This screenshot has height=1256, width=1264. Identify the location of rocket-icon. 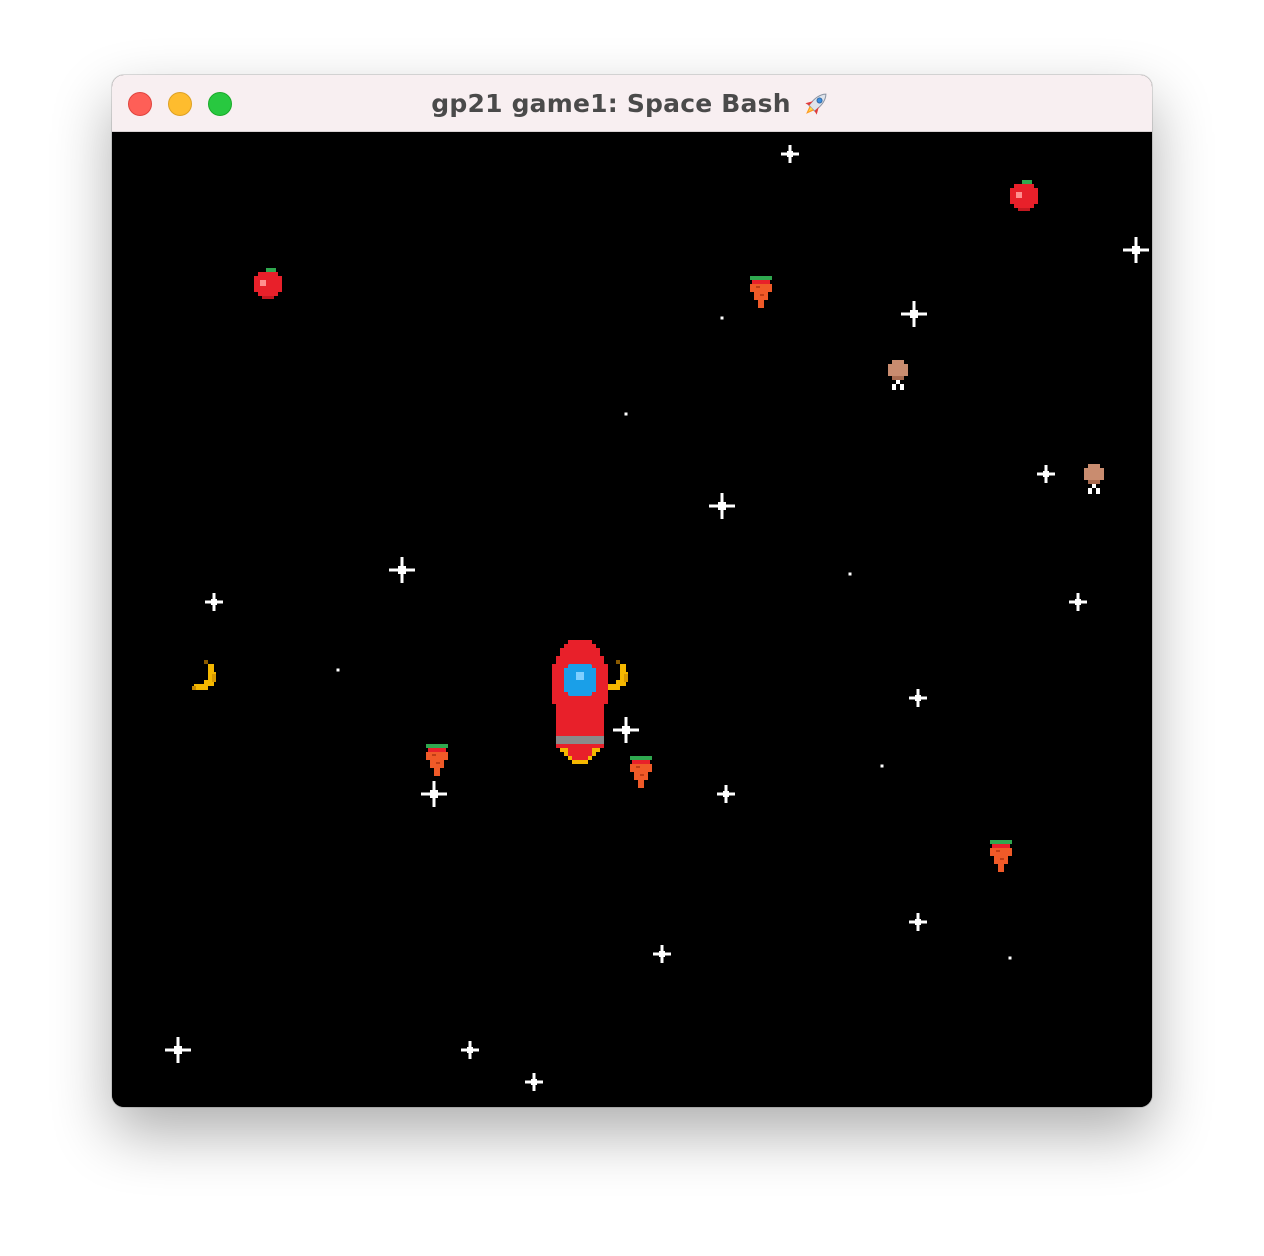
(816, 104).